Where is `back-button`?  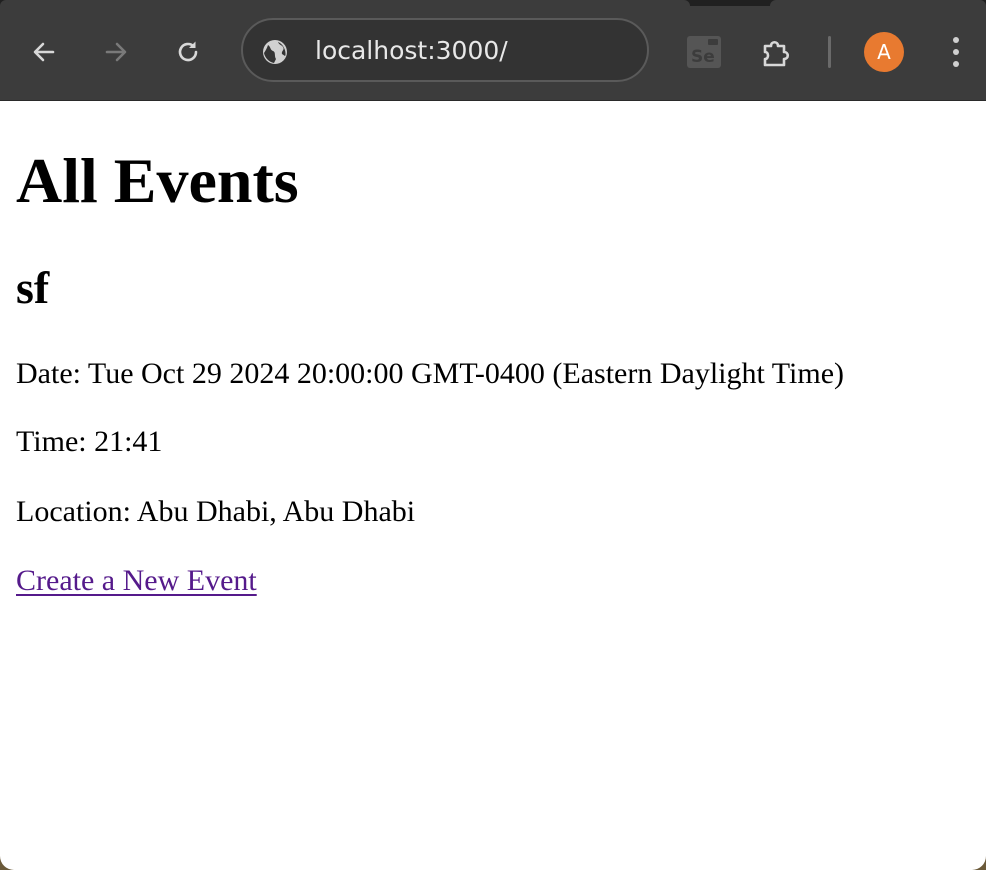
back-button is located at coordinates (44, 52).